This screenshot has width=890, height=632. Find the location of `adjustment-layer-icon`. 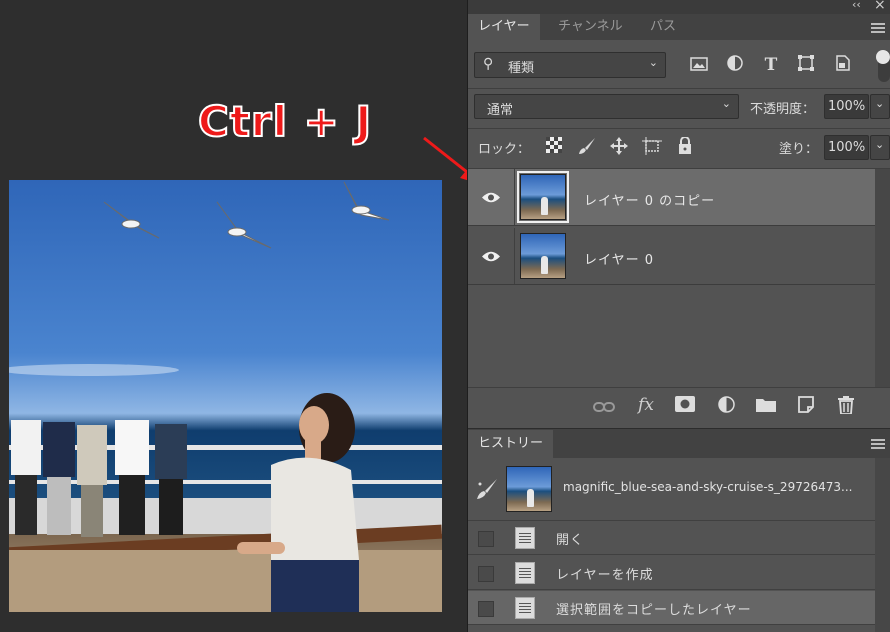

adjustment-layer-icon is located at coordinates (726, 407).